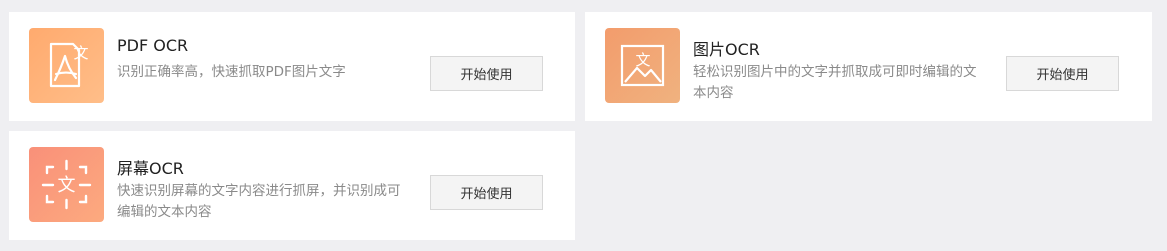 This screenshot has width=1167, height=251. What do you see at coordinates (150, 168) in the screenshot?
I see `card-title: 屏幕OCR` at bounding box center [150, 168].